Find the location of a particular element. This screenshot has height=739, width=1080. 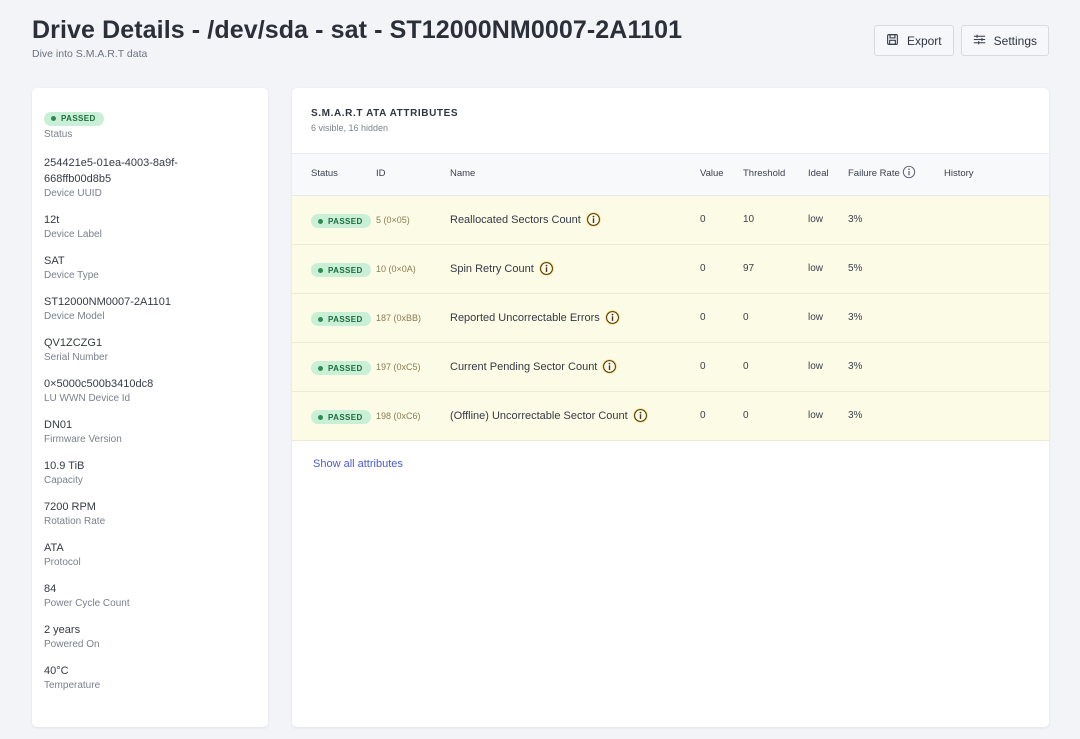

prop-value: 254421e5-01ea-4003-8a9f-668ffb00d8b5 is located at coordinates (111, 171).